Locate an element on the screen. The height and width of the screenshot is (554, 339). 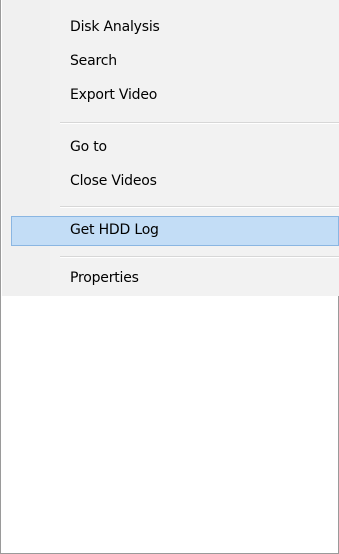
menu-item-export-video: Export Video is located at coordinates (170, 96).